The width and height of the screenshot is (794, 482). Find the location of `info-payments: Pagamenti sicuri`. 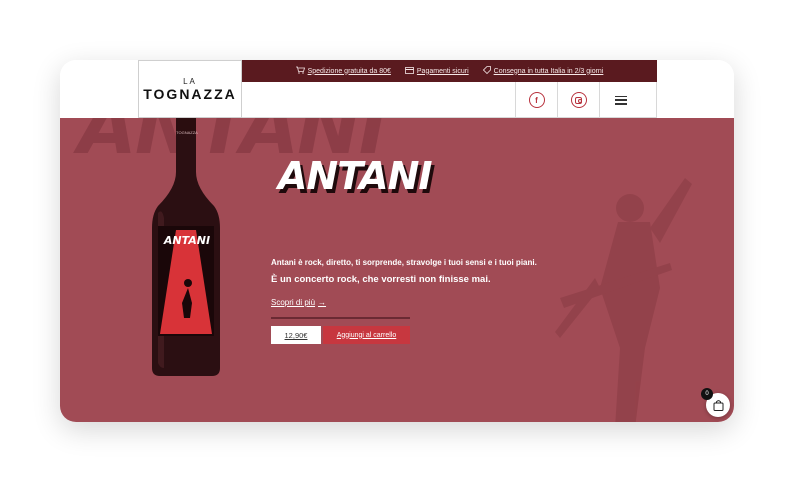

info-payments: Pagamenti sicuri is located at coordinates (436, 71).